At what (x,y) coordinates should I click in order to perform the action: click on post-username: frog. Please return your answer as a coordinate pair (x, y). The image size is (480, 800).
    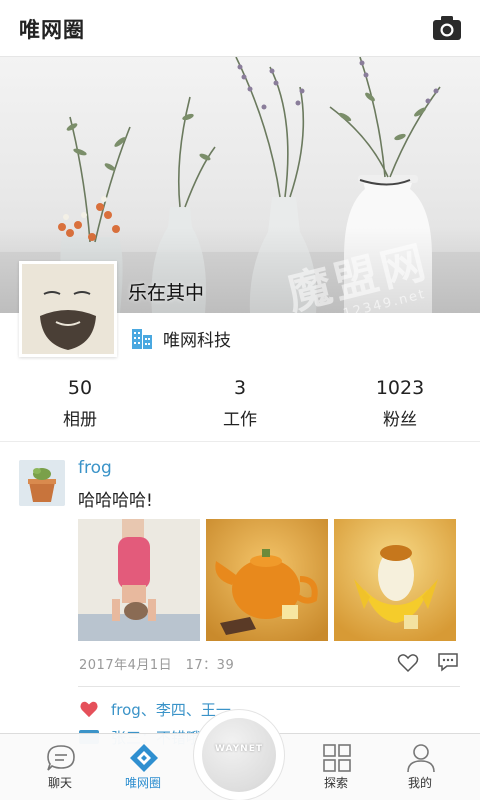
    Looking at the image, I should click on (95, 468).